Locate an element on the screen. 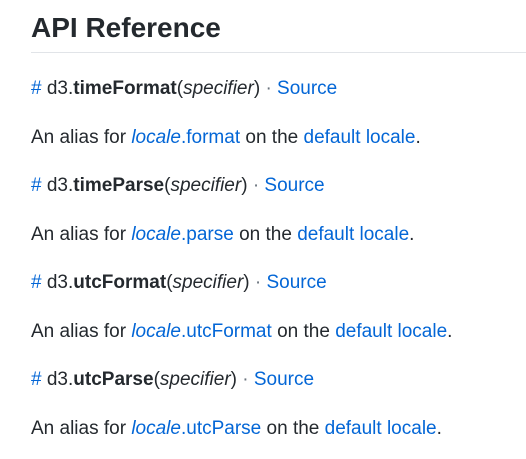 This screenshot has width=526, height=459. locale-method-link: locale.parse is located at coordinates (182, 234).